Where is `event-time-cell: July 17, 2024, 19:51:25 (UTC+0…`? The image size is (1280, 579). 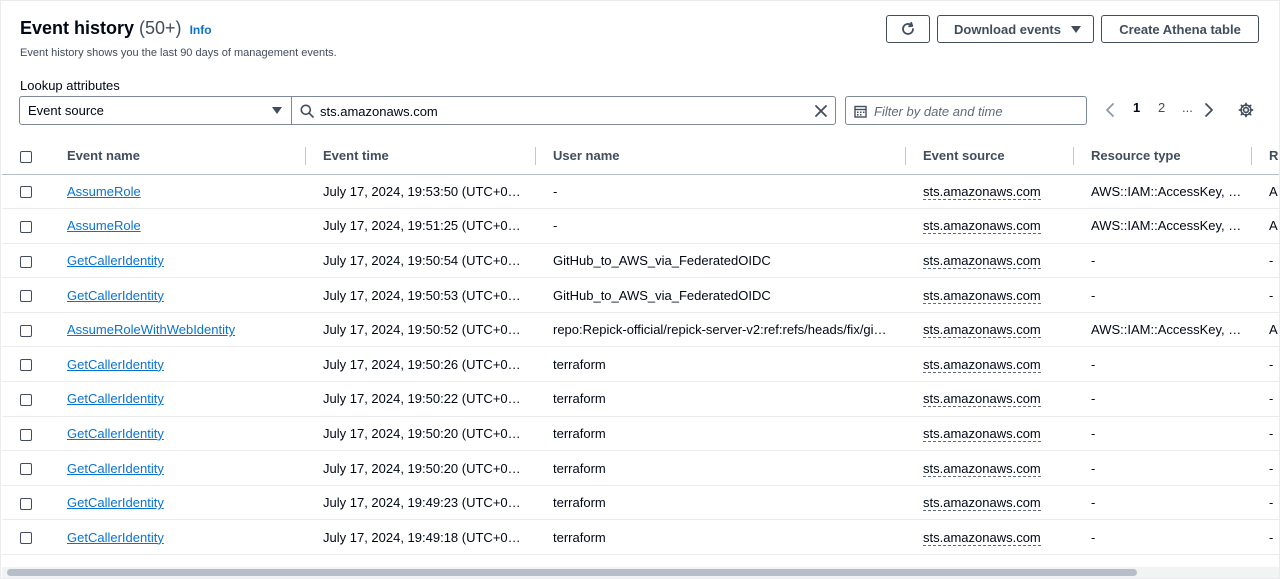 event-time-cell: July 17, 2024, 19:51:25 (UTC+0… is located at coordinates (421, 226).